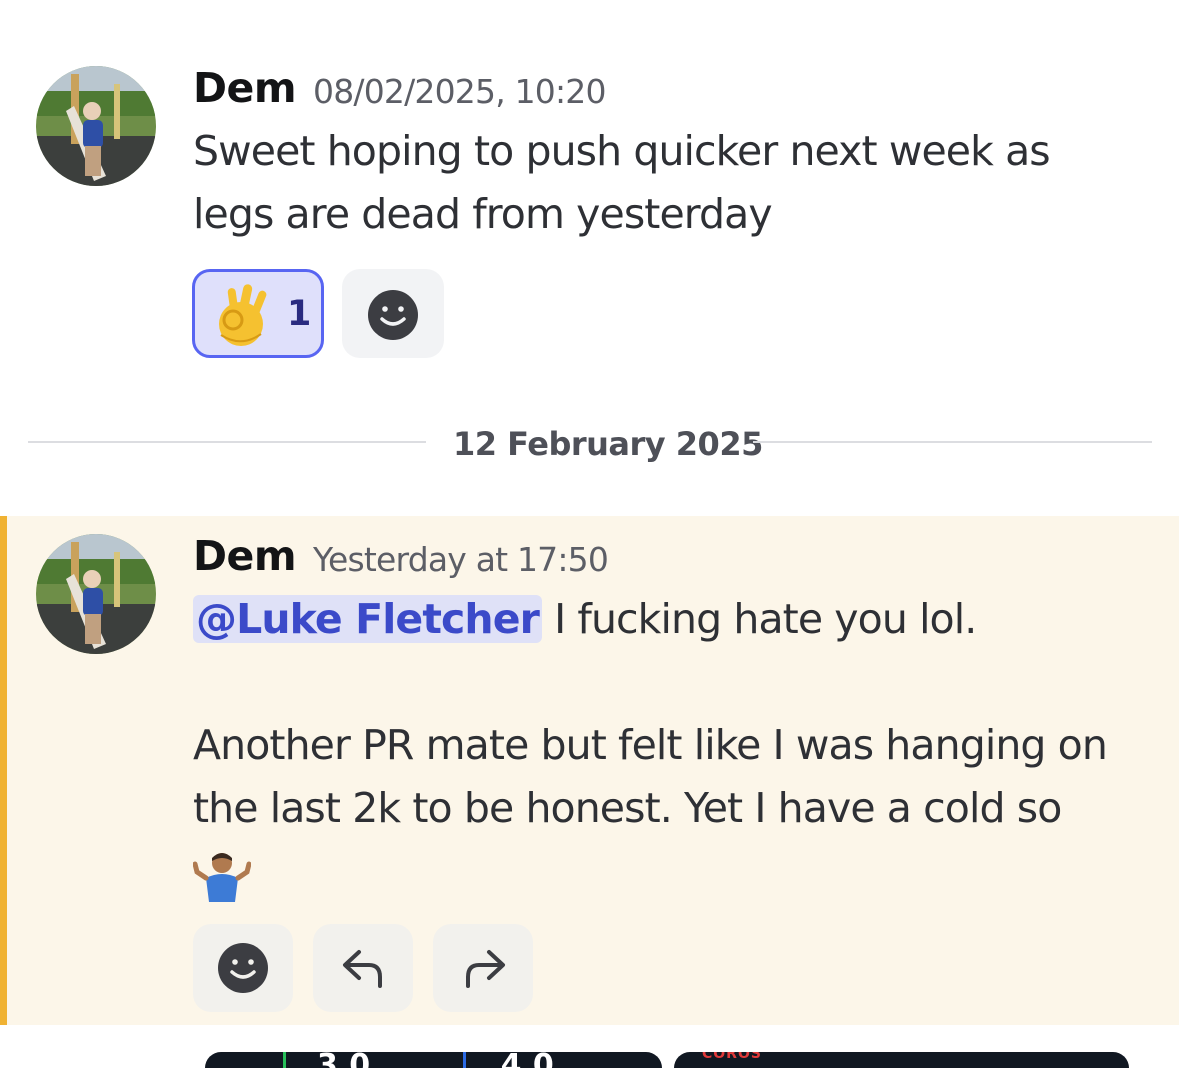  I want to click on message-line-text: I fucking hate you lol., so click(765, 619).